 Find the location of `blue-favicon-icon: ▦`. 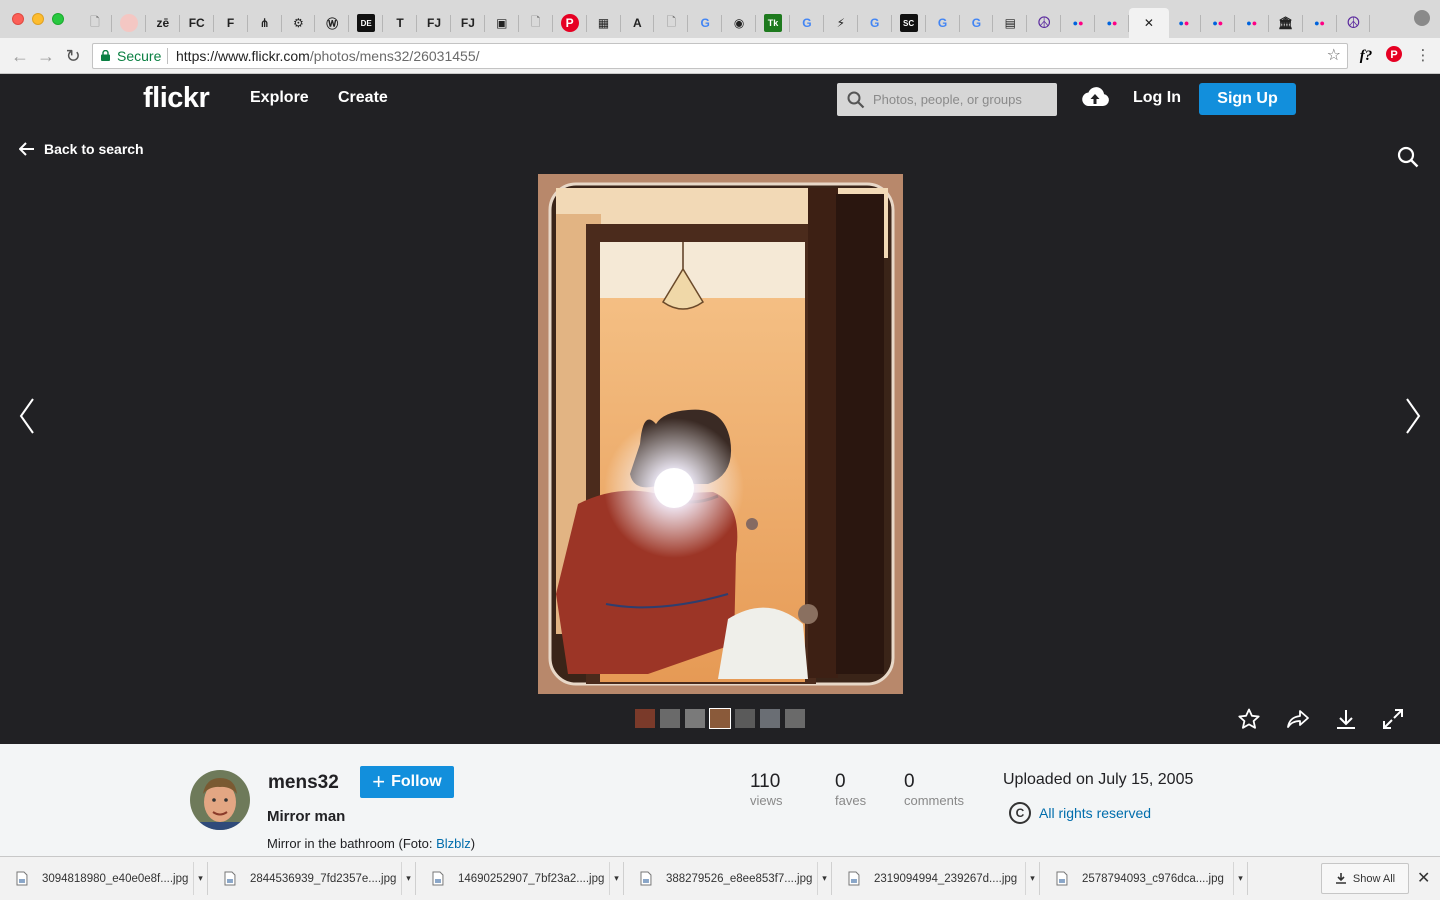

blue-favicon-icon: ▦ is located at coordinates (603, 23).